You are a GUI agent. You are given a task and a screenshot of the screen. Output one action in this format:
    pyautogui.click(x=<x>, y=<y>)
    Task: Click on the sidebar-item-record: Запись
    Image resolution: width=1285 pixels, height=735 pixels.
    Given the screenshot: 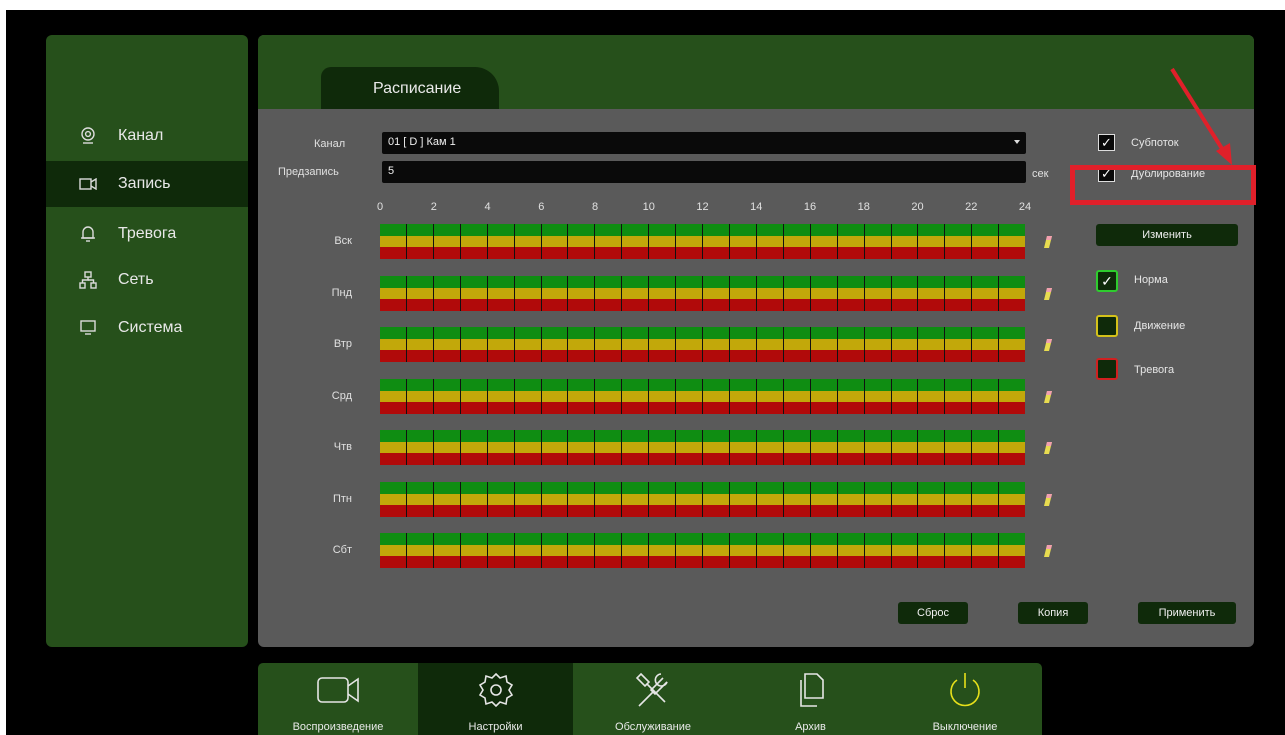 What is the action you would take?
    pyautogui.click(x=147, y=184)
    